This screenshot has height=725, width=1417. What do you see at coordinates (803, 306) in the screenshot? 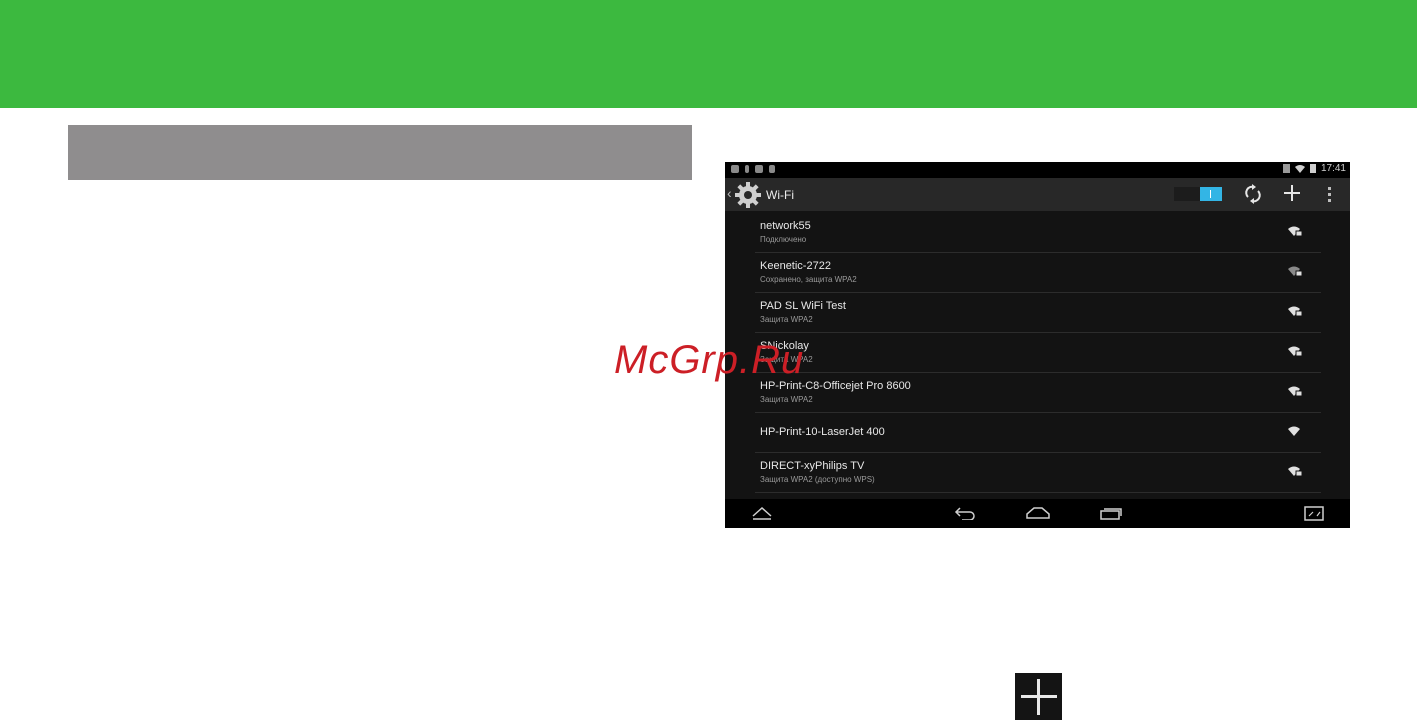
I see `network-name: PAD SL WiFi Test` at bounding box center [803, 306].